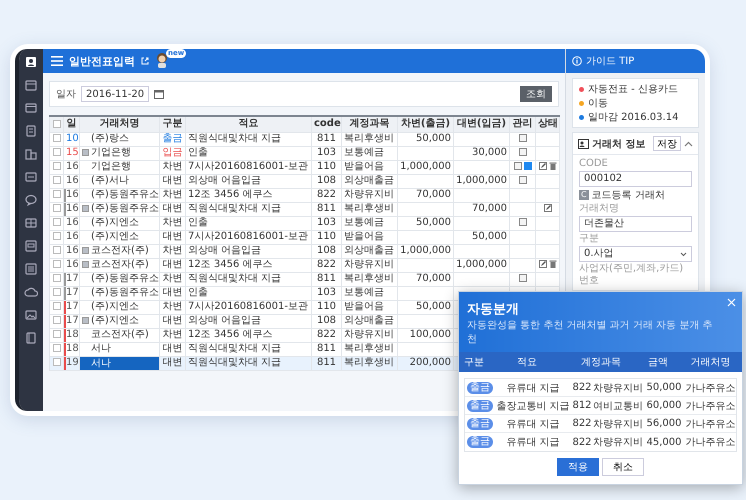  What do you see at coordinates (326, 152) in the screenshot?
I see `table-cell: 103` at bounding box center [326, 152].